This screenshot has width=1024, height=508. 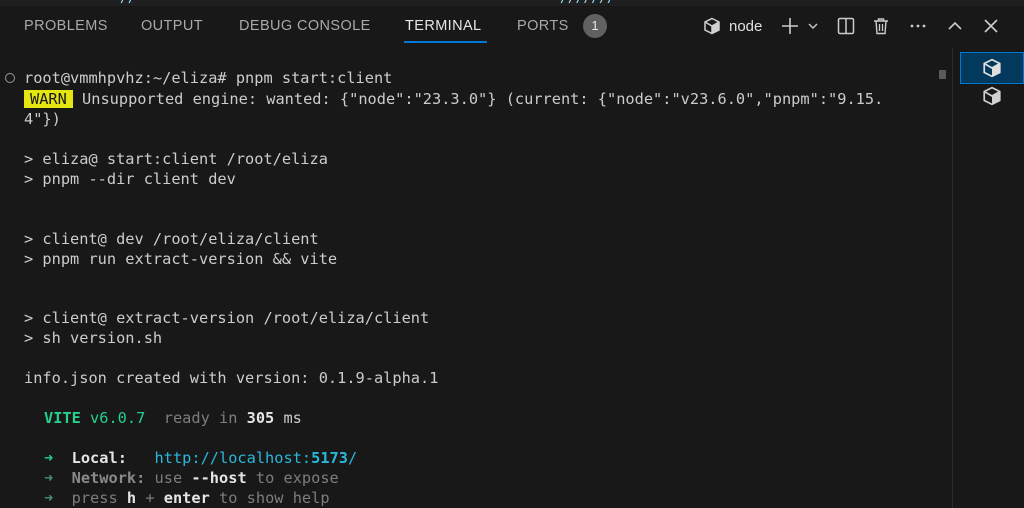 I want to click on terminal-line-vite: VITE v6.0.7 ready in 305 ms, so click(x=173, y=418).